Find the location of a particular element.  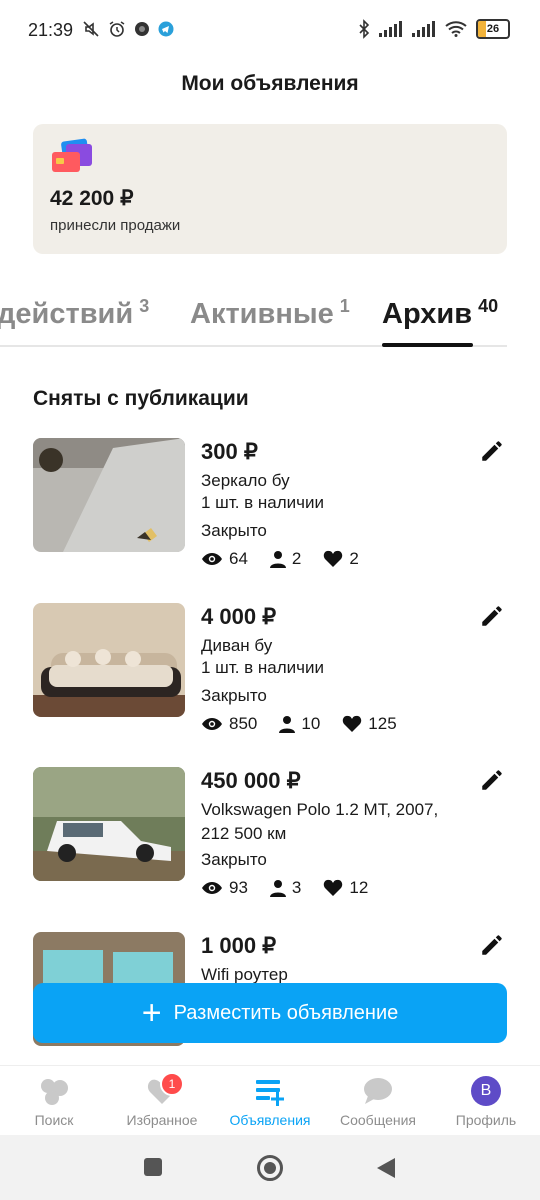

wifi-icon is located at coordinates (456, 29).